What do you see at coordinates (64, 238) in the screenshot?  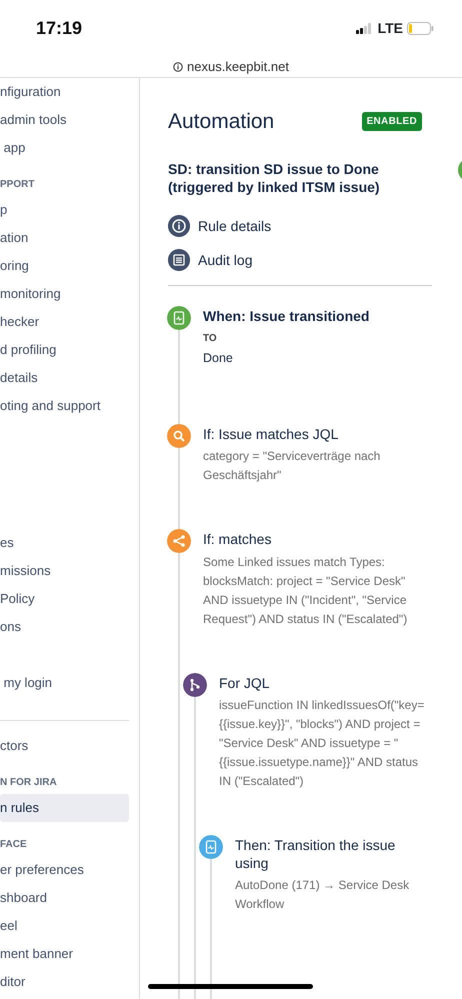 I see `sidebar-item: ation` at bounding box center [64, 238].